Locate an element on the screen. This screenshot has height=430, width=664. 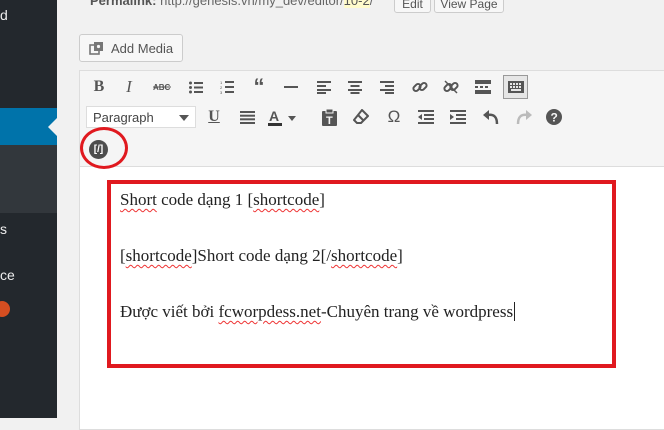
clear-formatting-icon is located at coordinates (361, 117).